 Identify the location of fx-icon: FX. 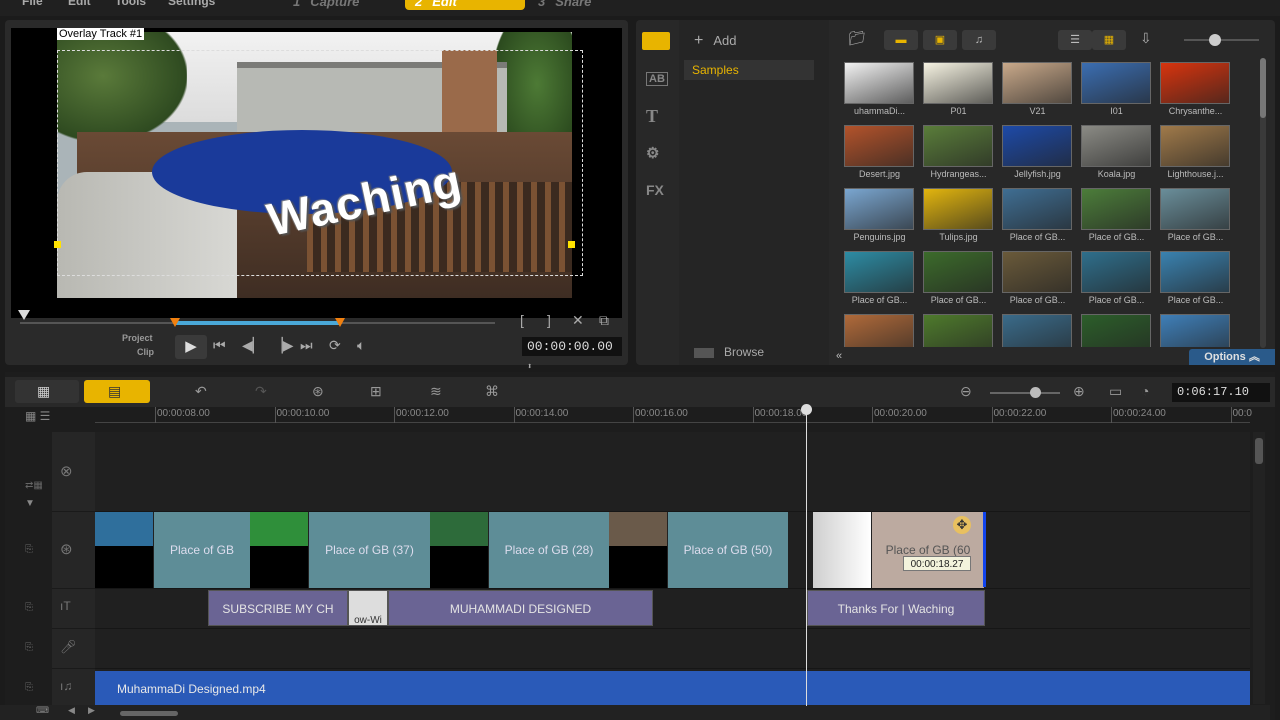
(655, 190).